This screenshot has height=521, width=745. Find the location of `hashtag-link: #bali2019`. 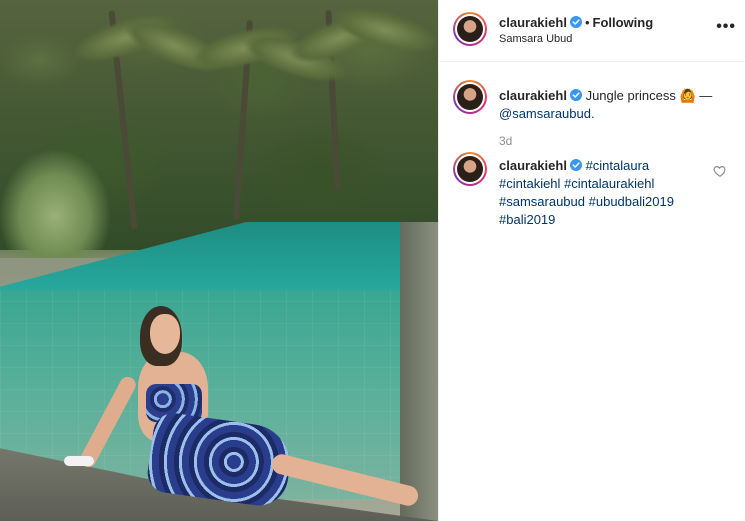

hashtag-link: #bali2019 is located at coordinates (527, 219).